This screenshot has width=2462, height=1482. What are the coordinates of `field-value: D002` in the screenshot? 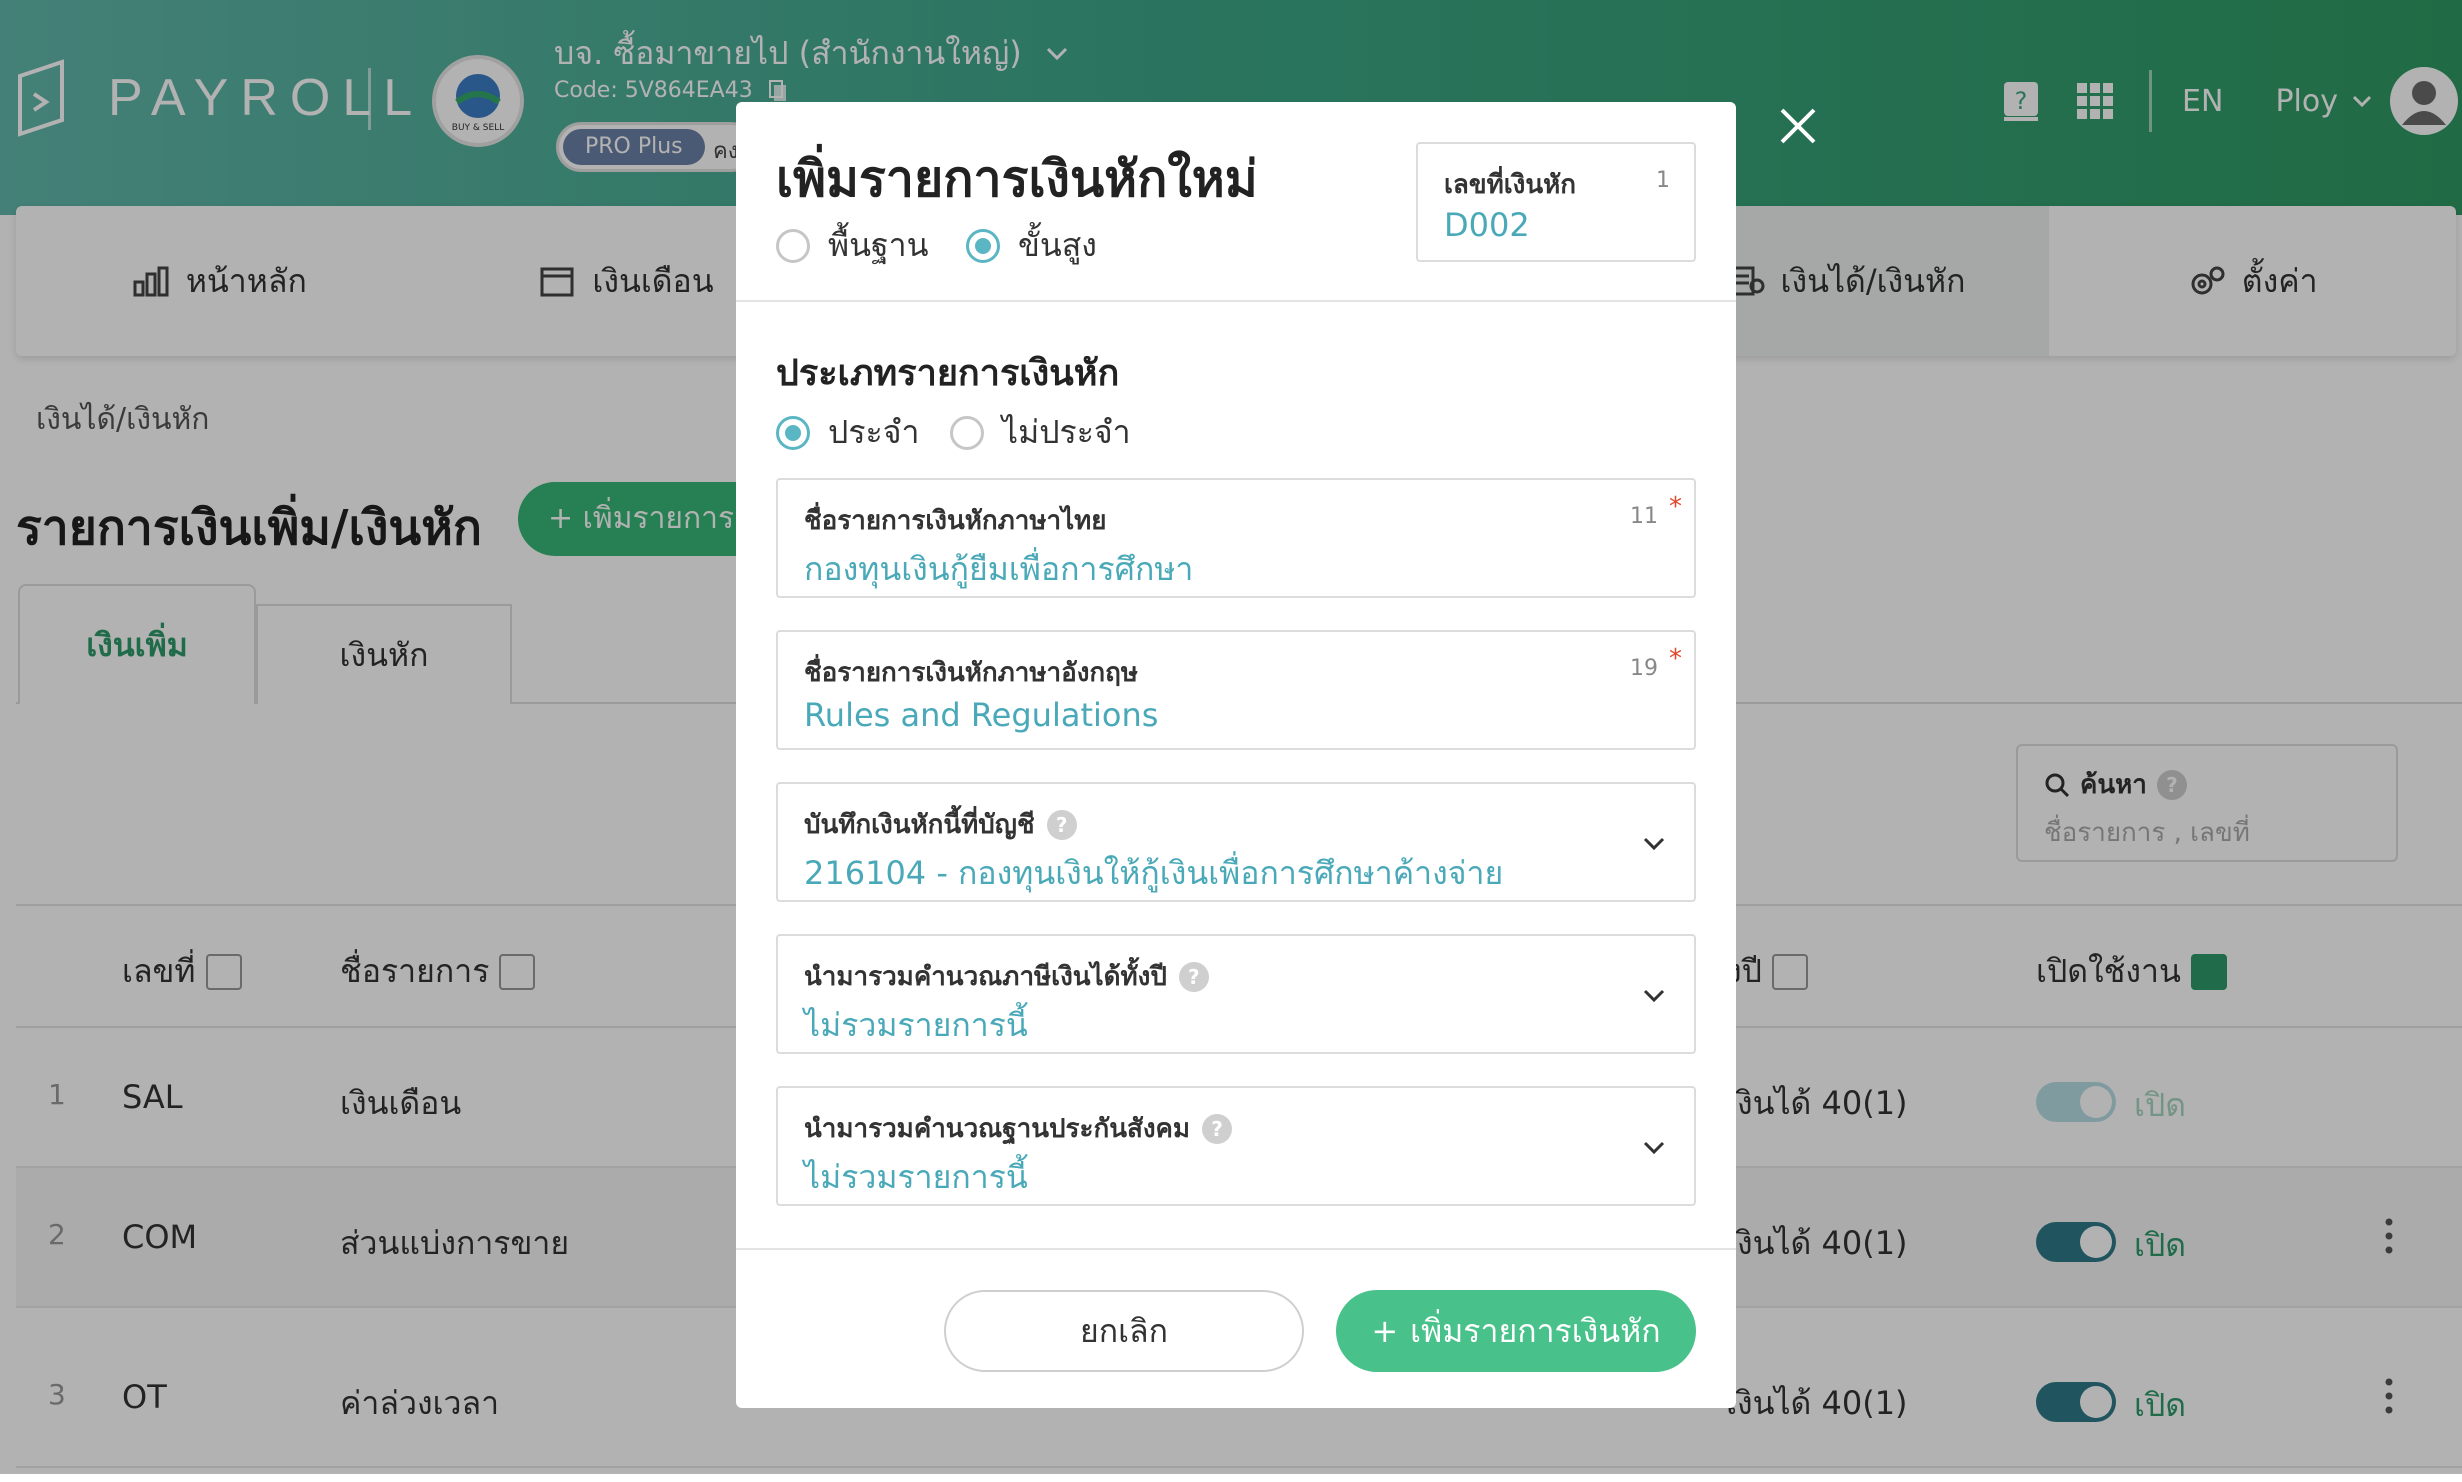 It's located at (1487, 225).